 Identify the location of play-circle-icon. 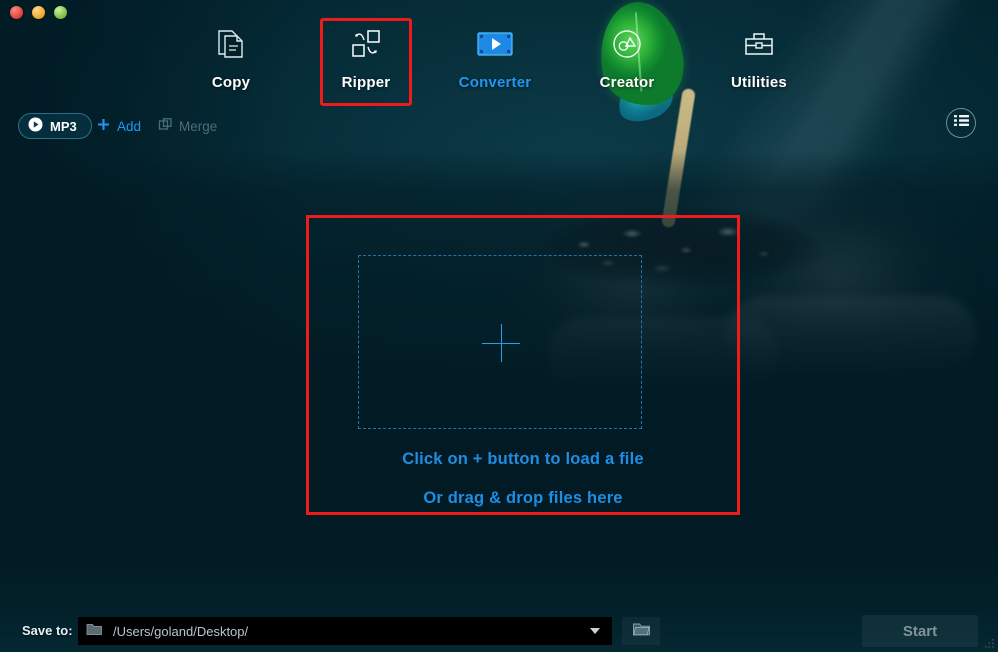
(35, 126).